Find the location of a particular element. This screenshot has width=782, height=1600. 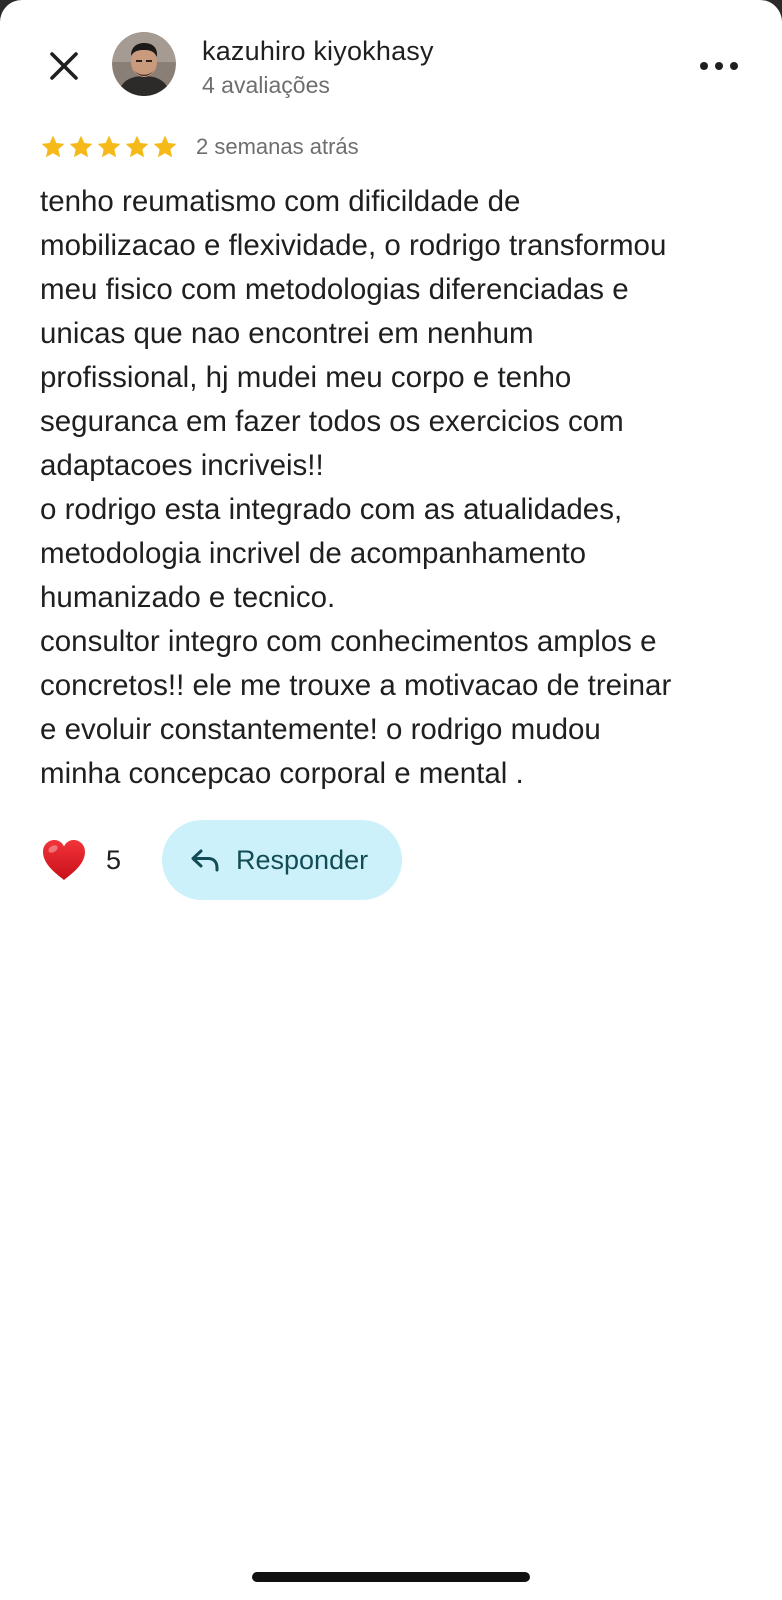

close-button is located at coordinates (64, 66).